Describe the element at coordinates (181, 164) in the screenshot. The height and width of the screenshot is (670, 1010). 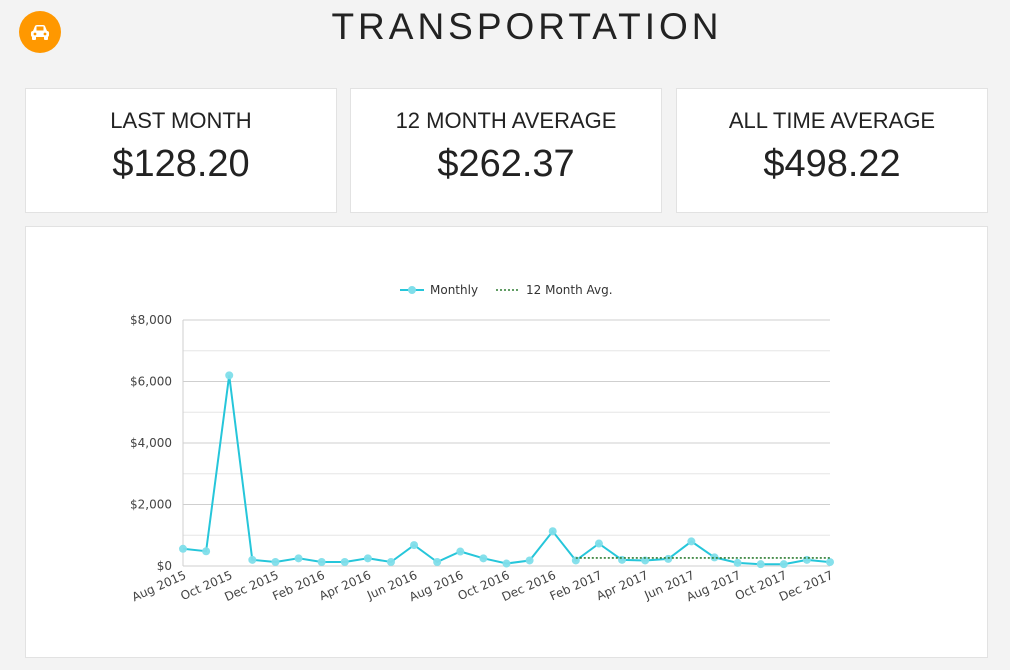
I see `last-month-value: $128.20` at that location.